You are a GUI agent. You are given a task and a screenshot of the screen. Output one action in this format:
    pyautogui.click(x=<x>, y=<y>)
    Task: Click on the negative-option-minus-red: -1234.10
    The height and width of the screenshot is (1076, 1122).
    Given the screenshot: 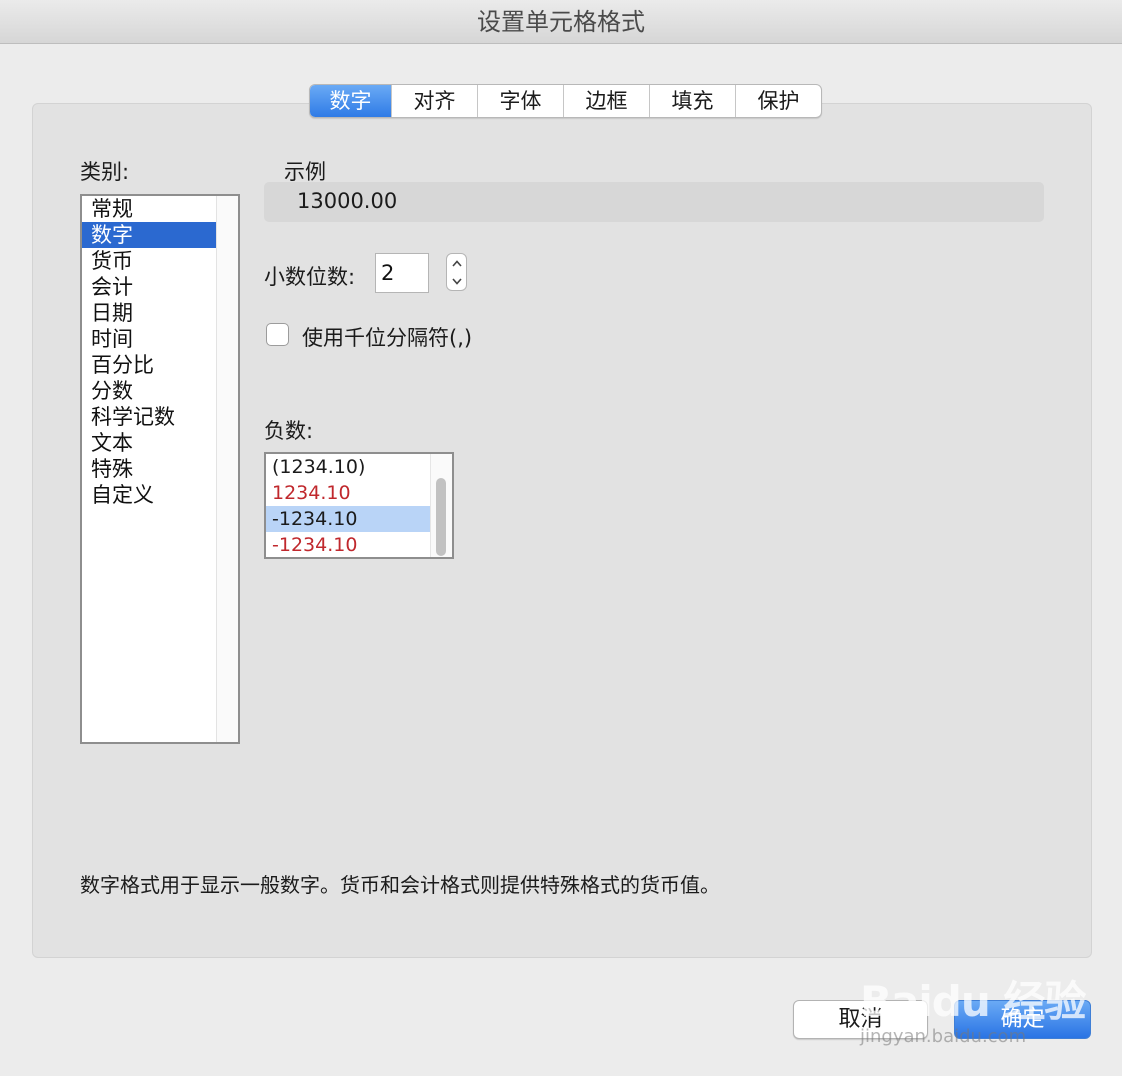 What is the action you would take?
    pyautogui.click(x=348, y=545)
    